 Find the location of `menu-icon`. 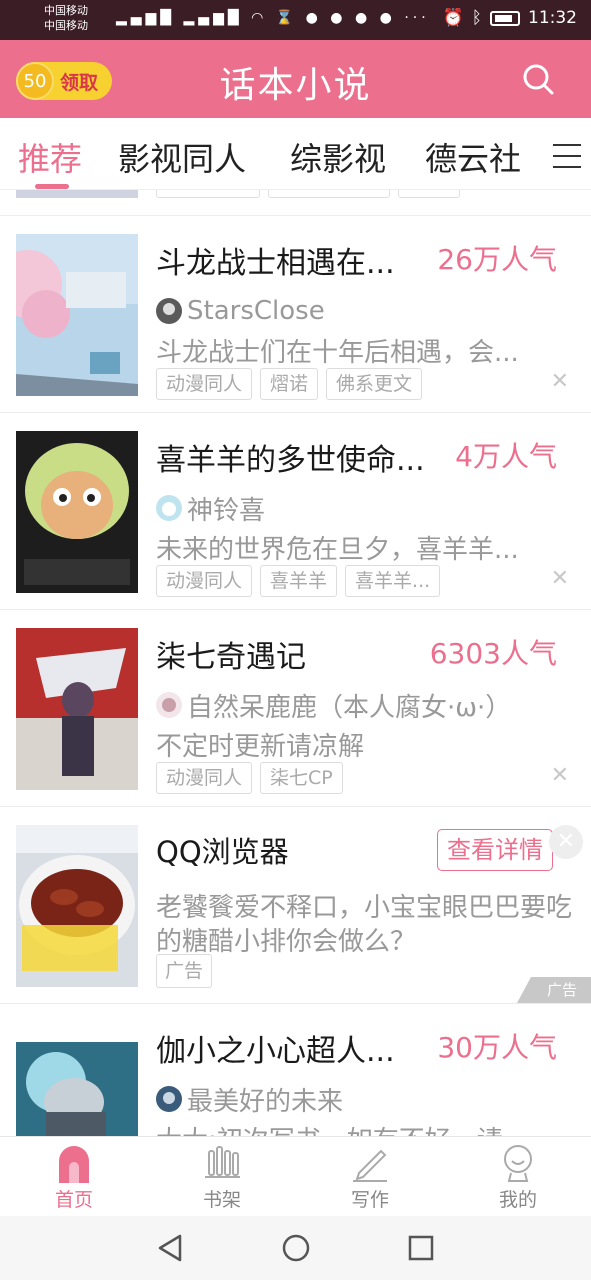

menu-icon is located at coordinates (567, 156).